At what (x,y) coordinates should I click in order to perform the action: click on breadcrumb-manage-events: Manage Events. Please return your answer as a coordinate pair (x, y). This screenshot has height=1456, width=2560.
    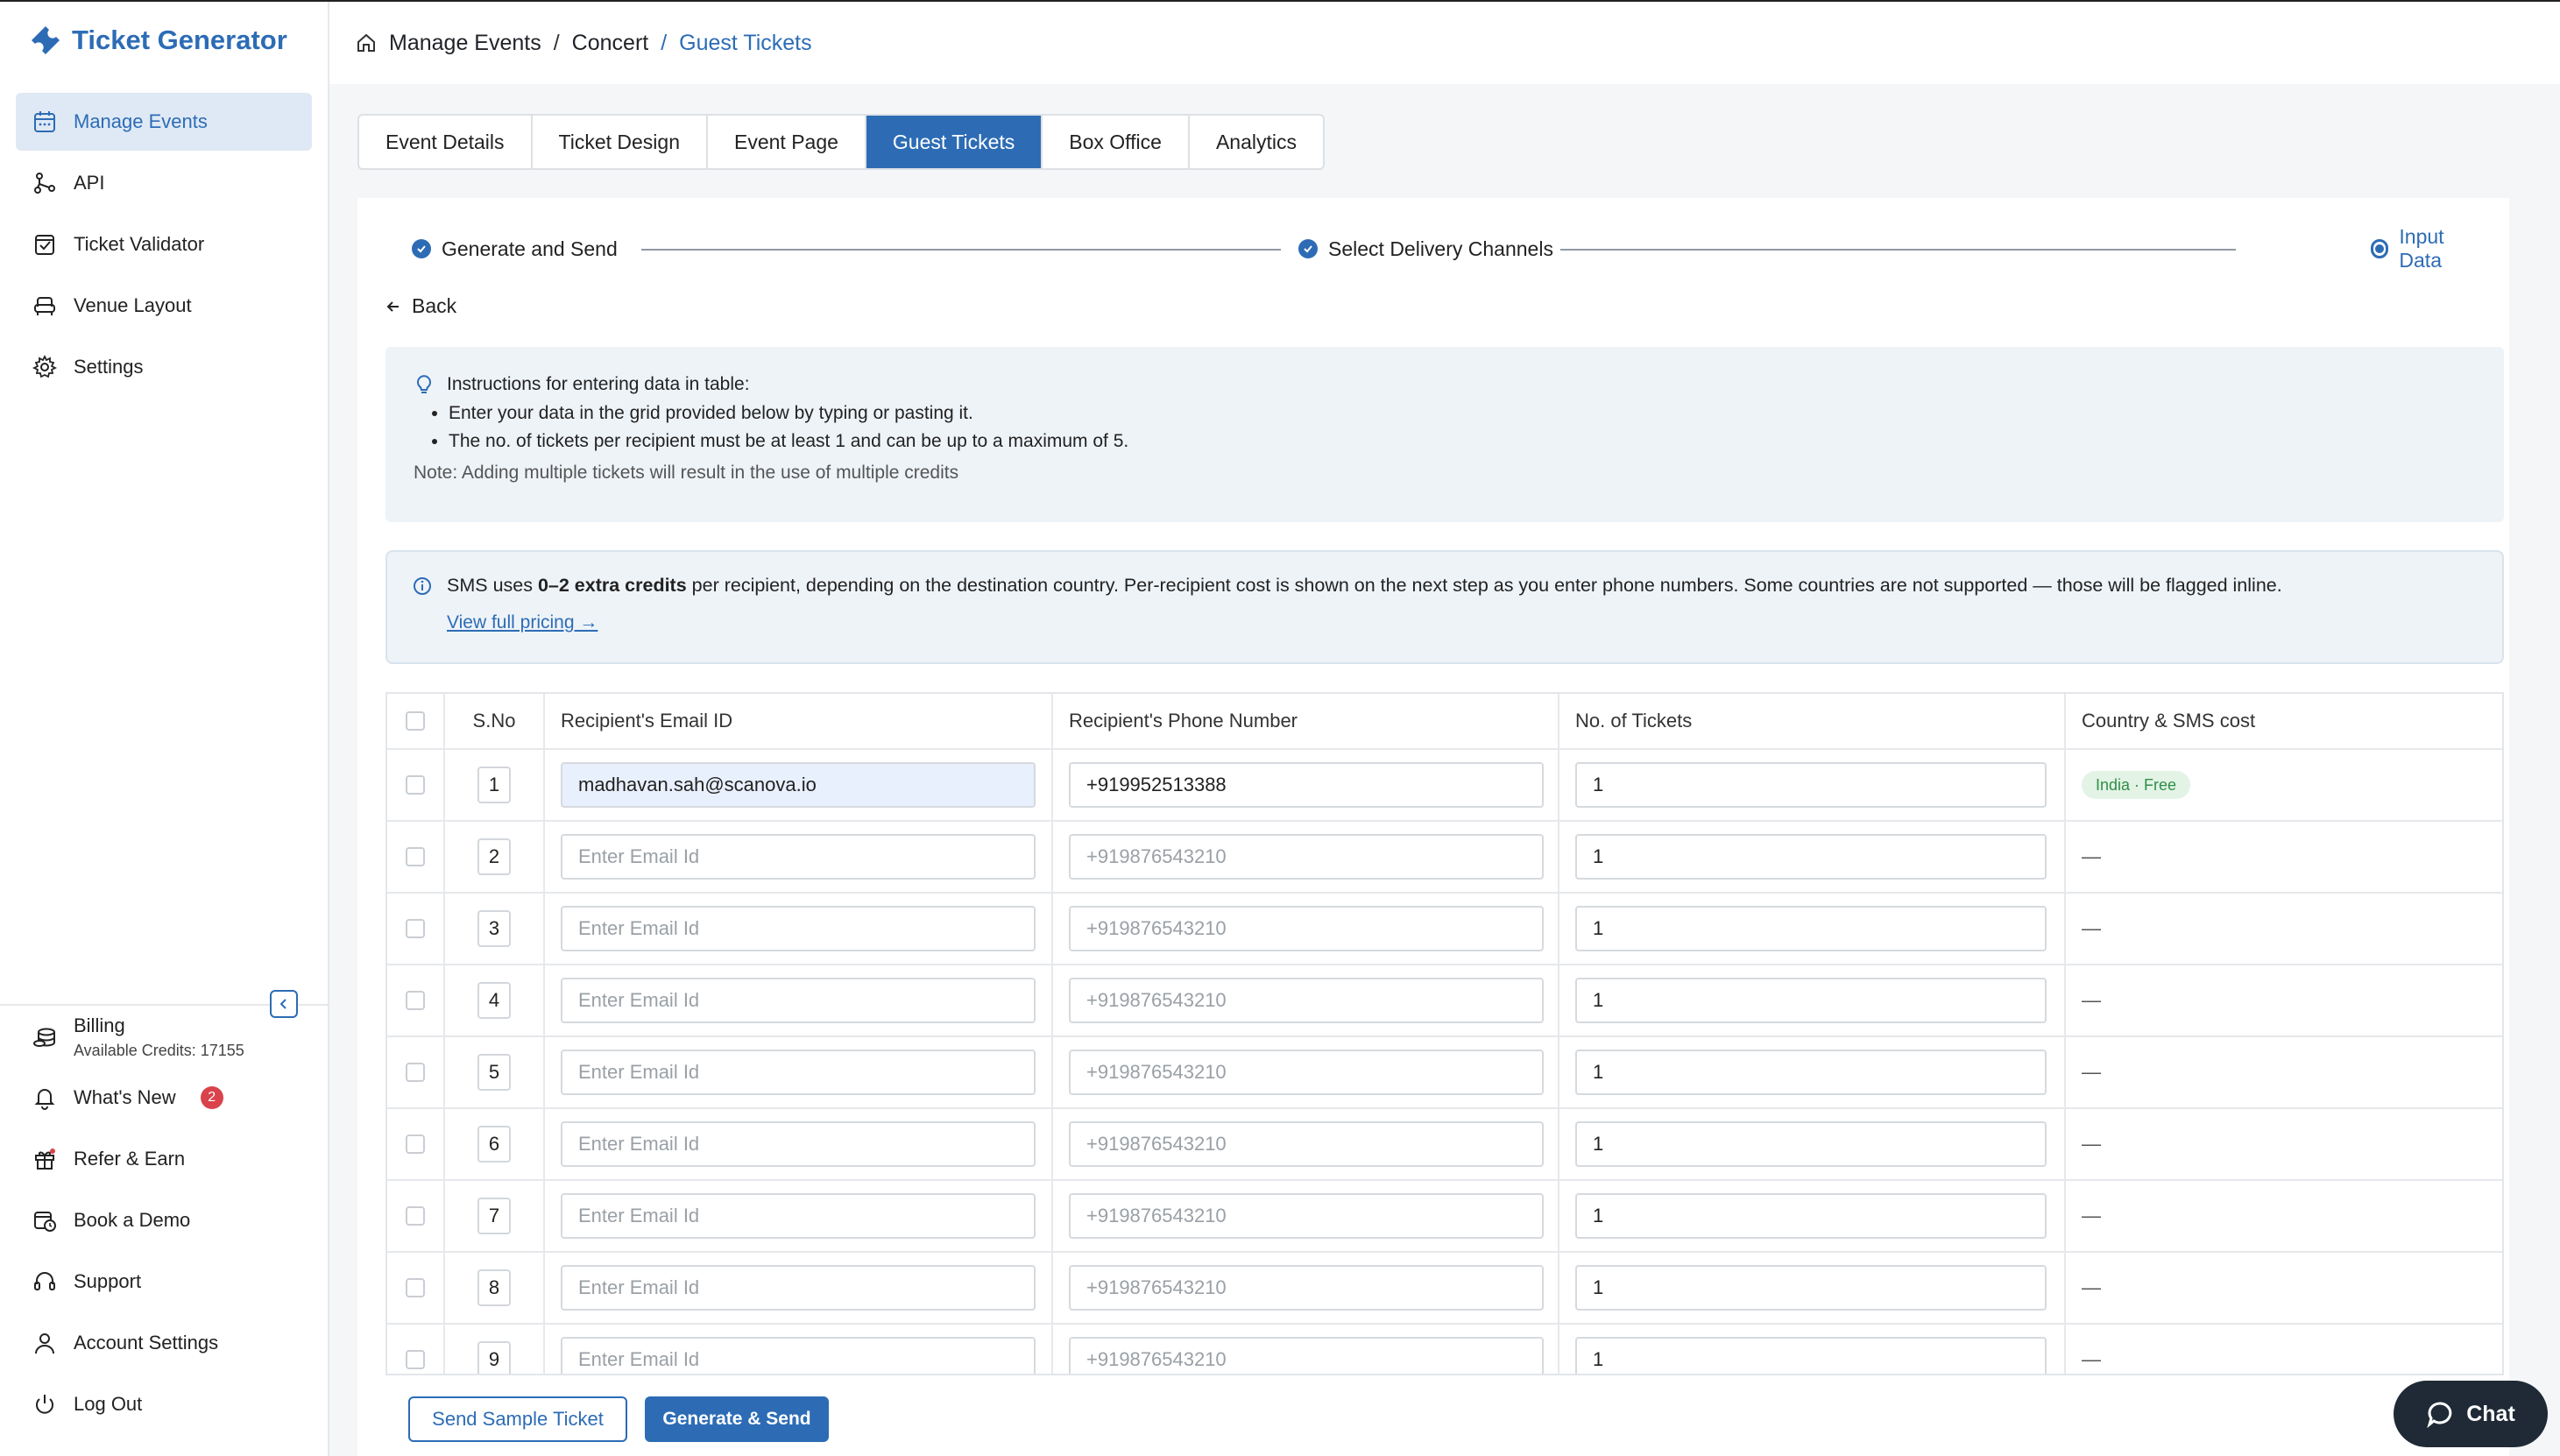
    Looking at the image, I should click on (465, 43).